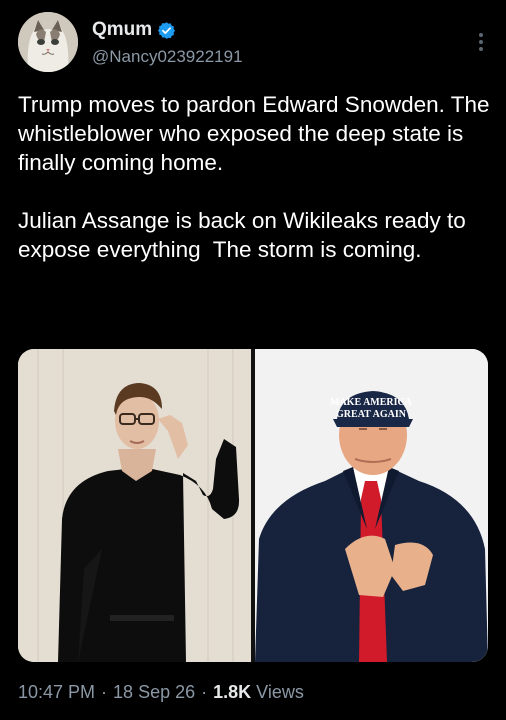 The width and height of the screenshot is (506, 720). What do you see at coordinates (371, 402) in the screenshot?
I see `hat-line-1: MAKE AMERICA` at bounding box center [371, 402].